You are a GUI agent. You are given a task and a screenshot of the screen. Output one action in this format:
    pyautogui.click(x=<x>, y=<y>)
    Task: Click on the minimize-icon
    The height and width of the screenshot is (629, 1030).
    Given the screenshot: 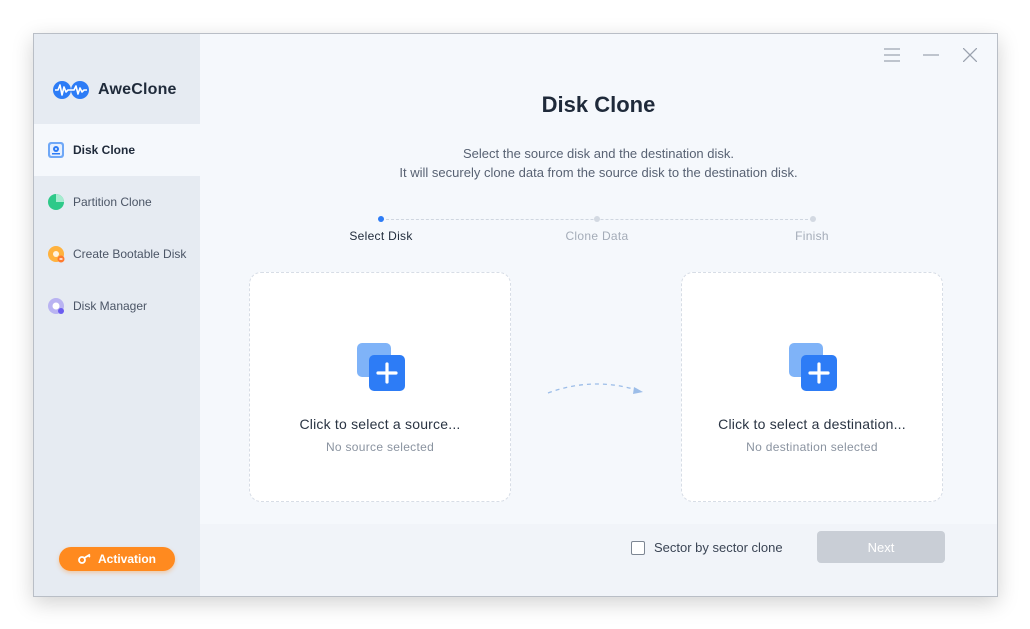 What is the action you would take?
    pyautogui.click(x=931, y=55)
    